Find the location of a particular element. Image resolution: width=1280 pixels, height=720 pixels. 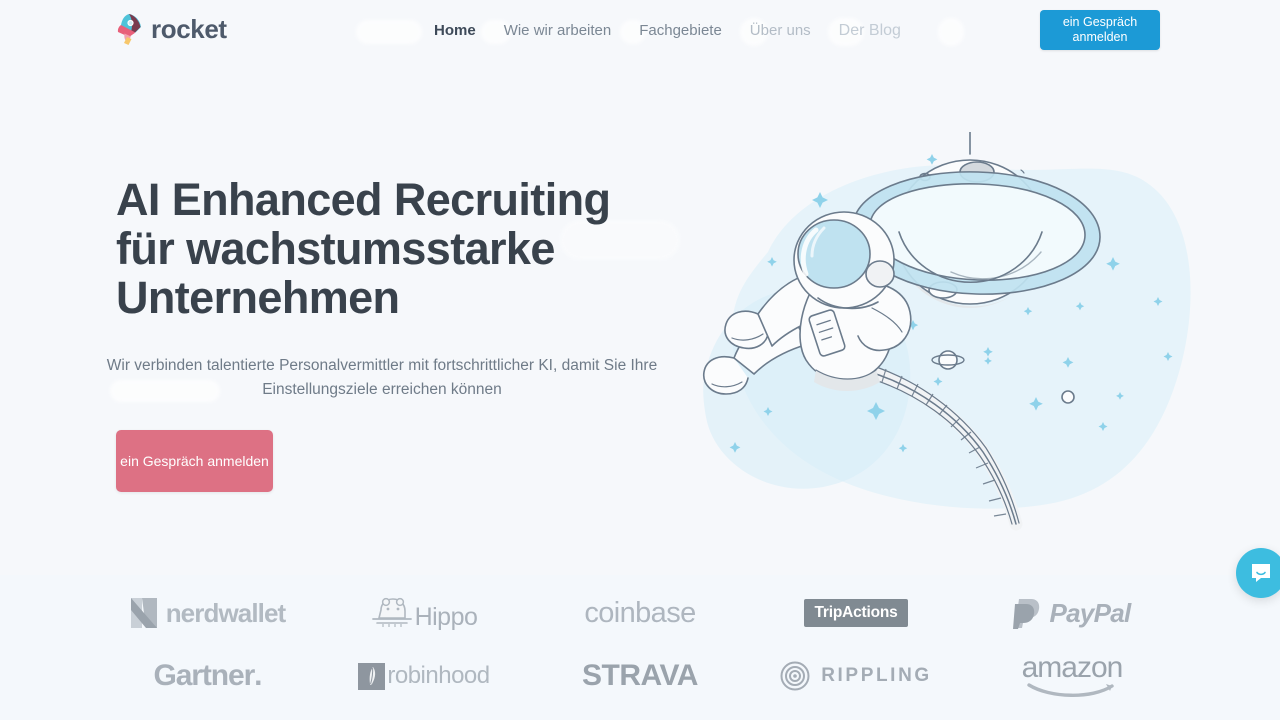

nav-item-wie-wir-arbeiten: Wie wir arbeiten is located at coordinates (558, 31).